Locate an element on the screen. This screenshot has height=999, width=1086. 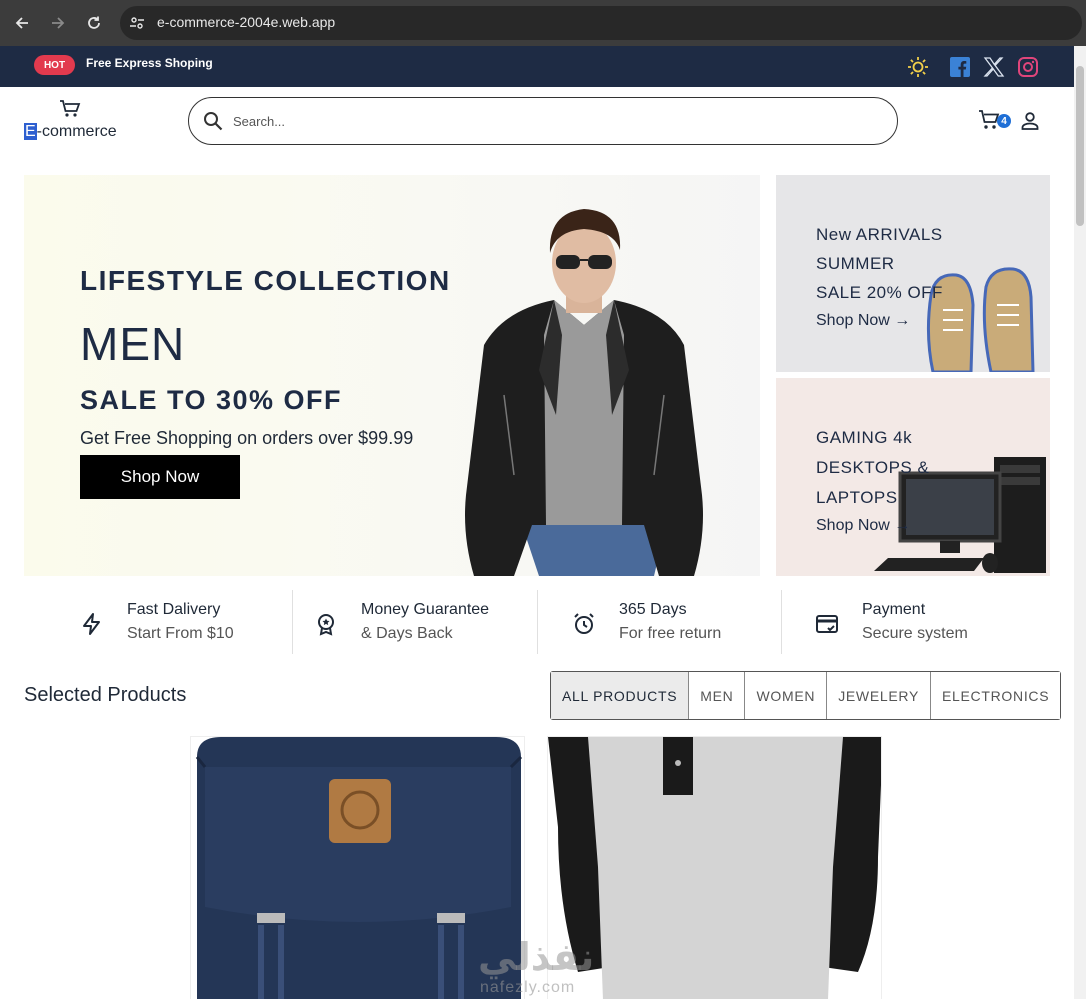
nafezly-watermark: نفذلي nafezly.com is located at coordinates (548, 967).